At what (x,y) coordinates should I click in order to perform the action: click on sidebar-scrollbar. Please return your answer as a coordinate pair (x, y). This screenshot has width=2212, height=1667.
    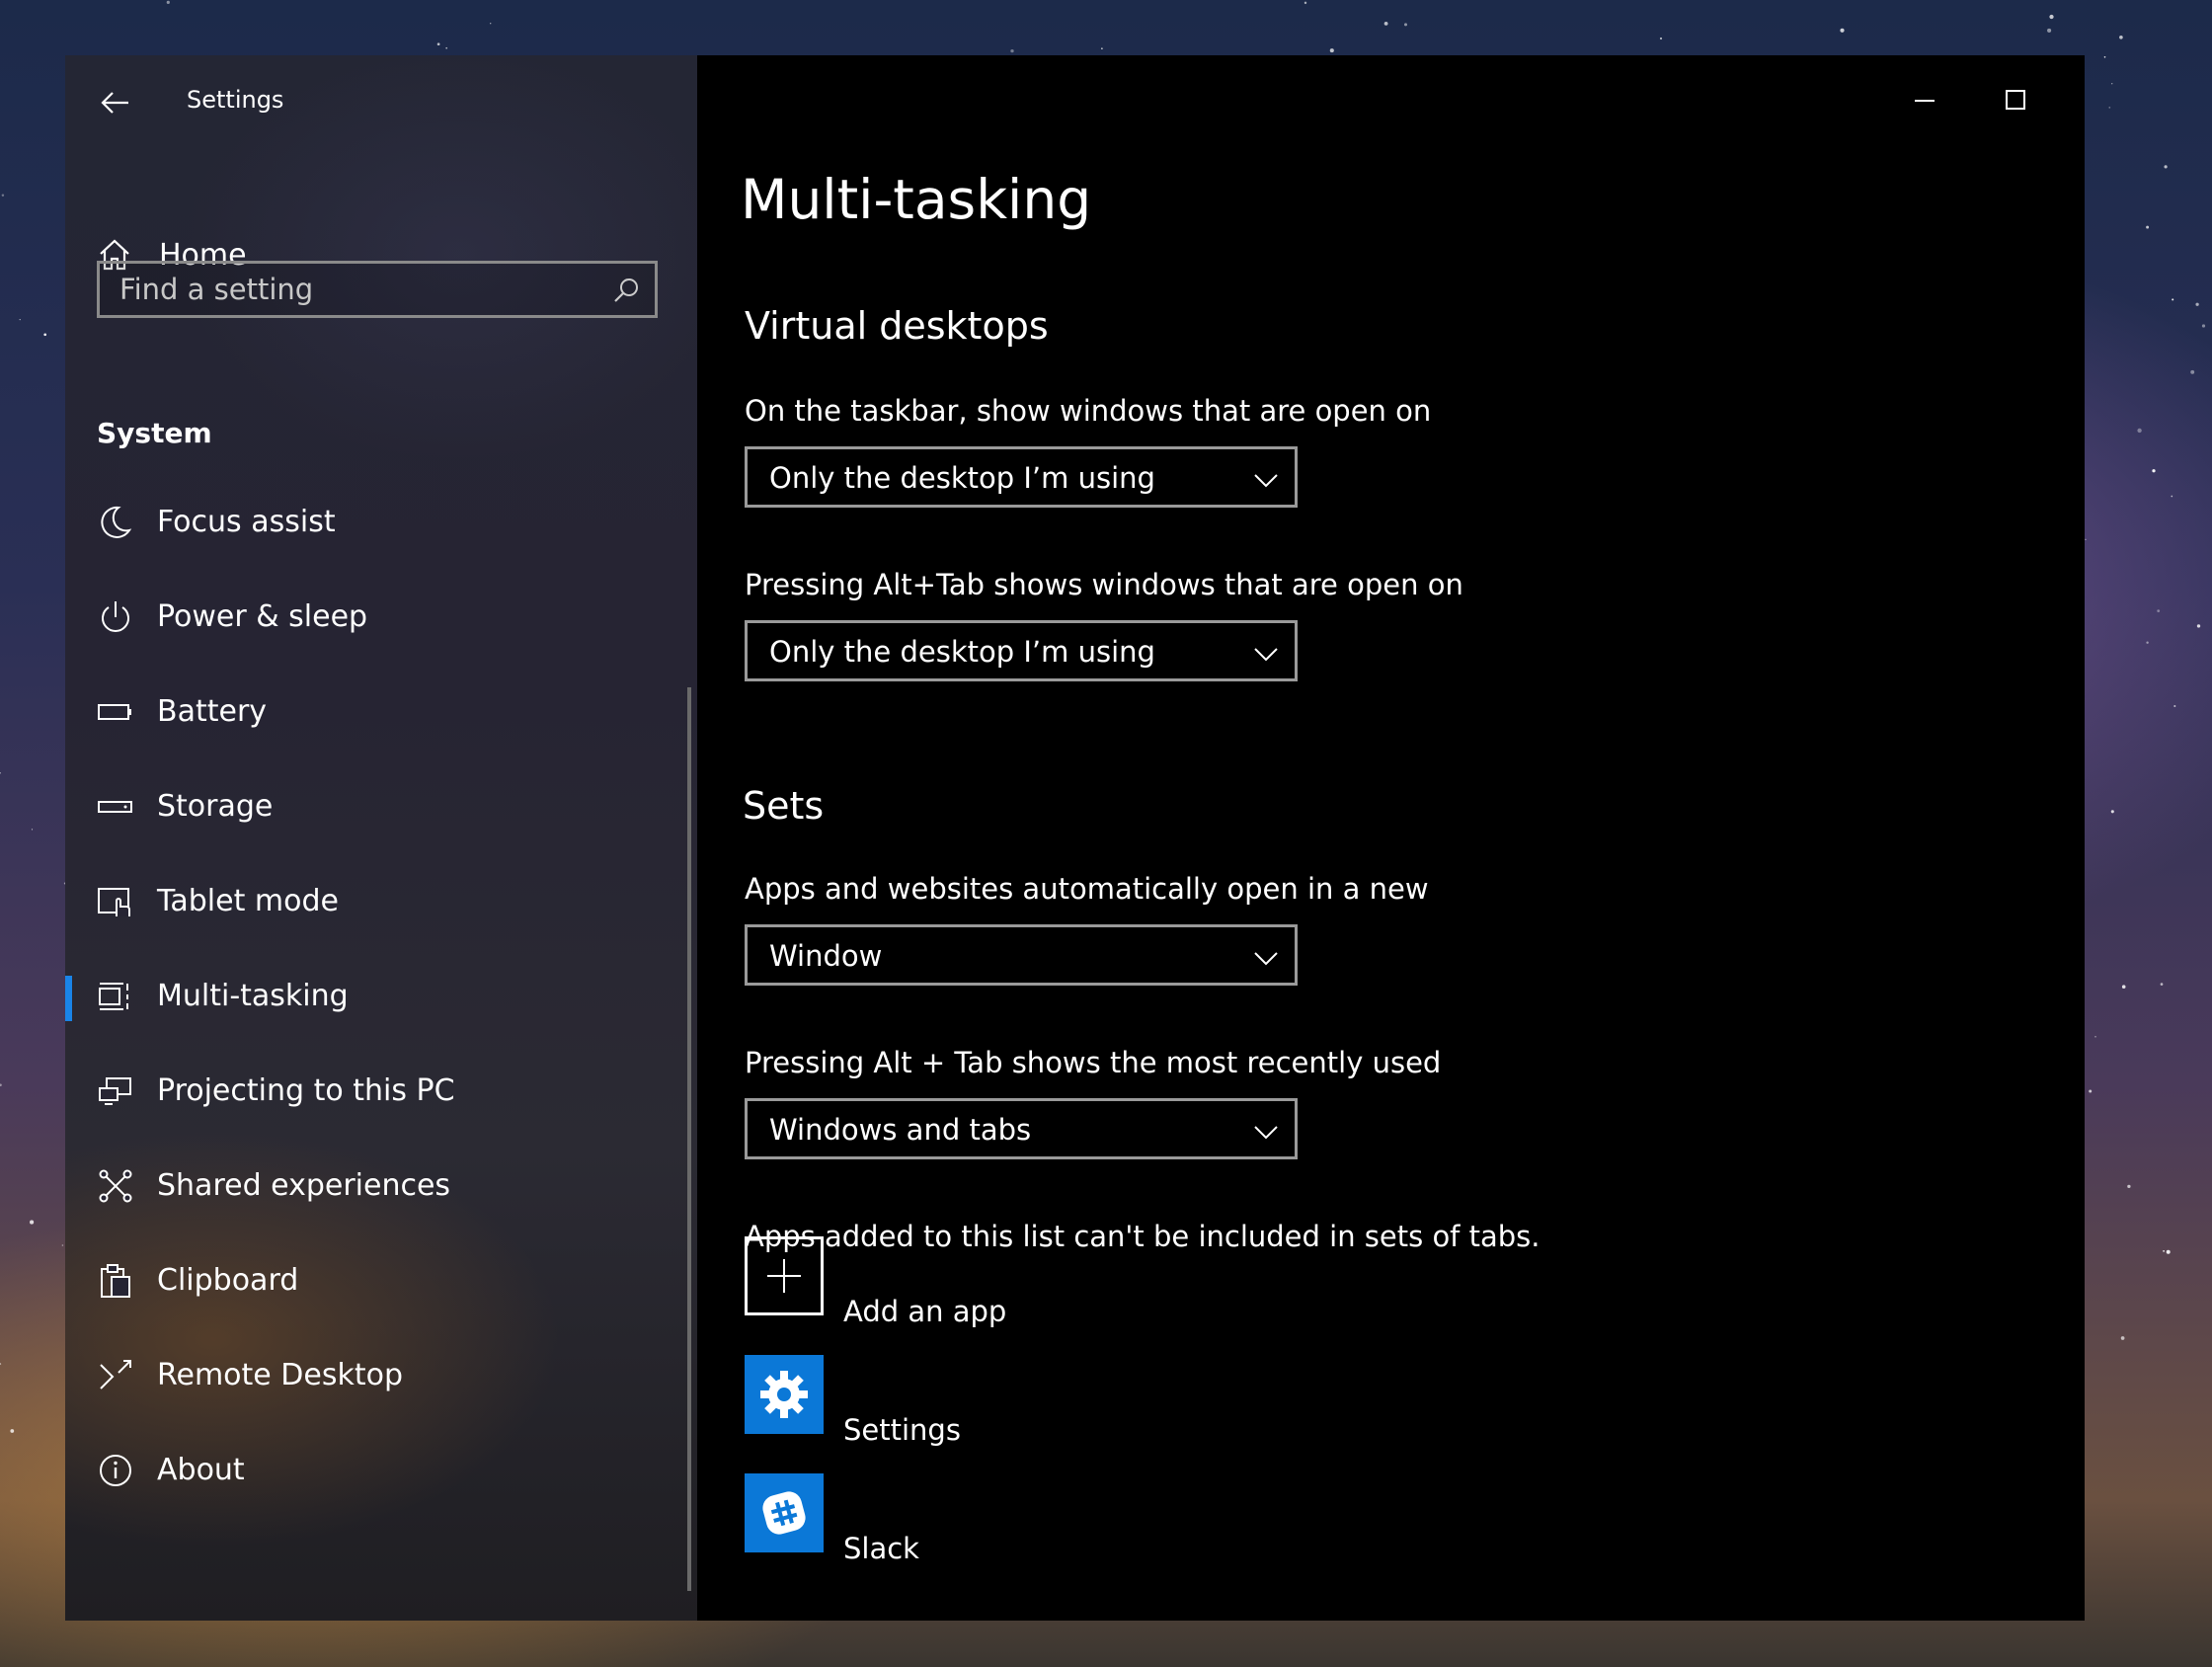
    Looking at the image, I should click on (689, 1139).